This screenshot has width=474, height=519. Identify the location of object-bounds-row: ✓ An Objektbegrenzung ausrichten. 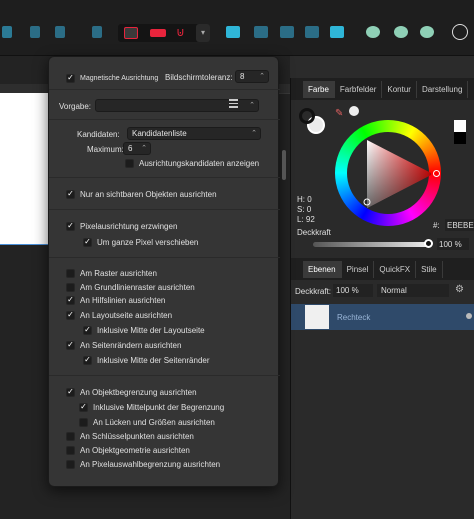
(131, 392).